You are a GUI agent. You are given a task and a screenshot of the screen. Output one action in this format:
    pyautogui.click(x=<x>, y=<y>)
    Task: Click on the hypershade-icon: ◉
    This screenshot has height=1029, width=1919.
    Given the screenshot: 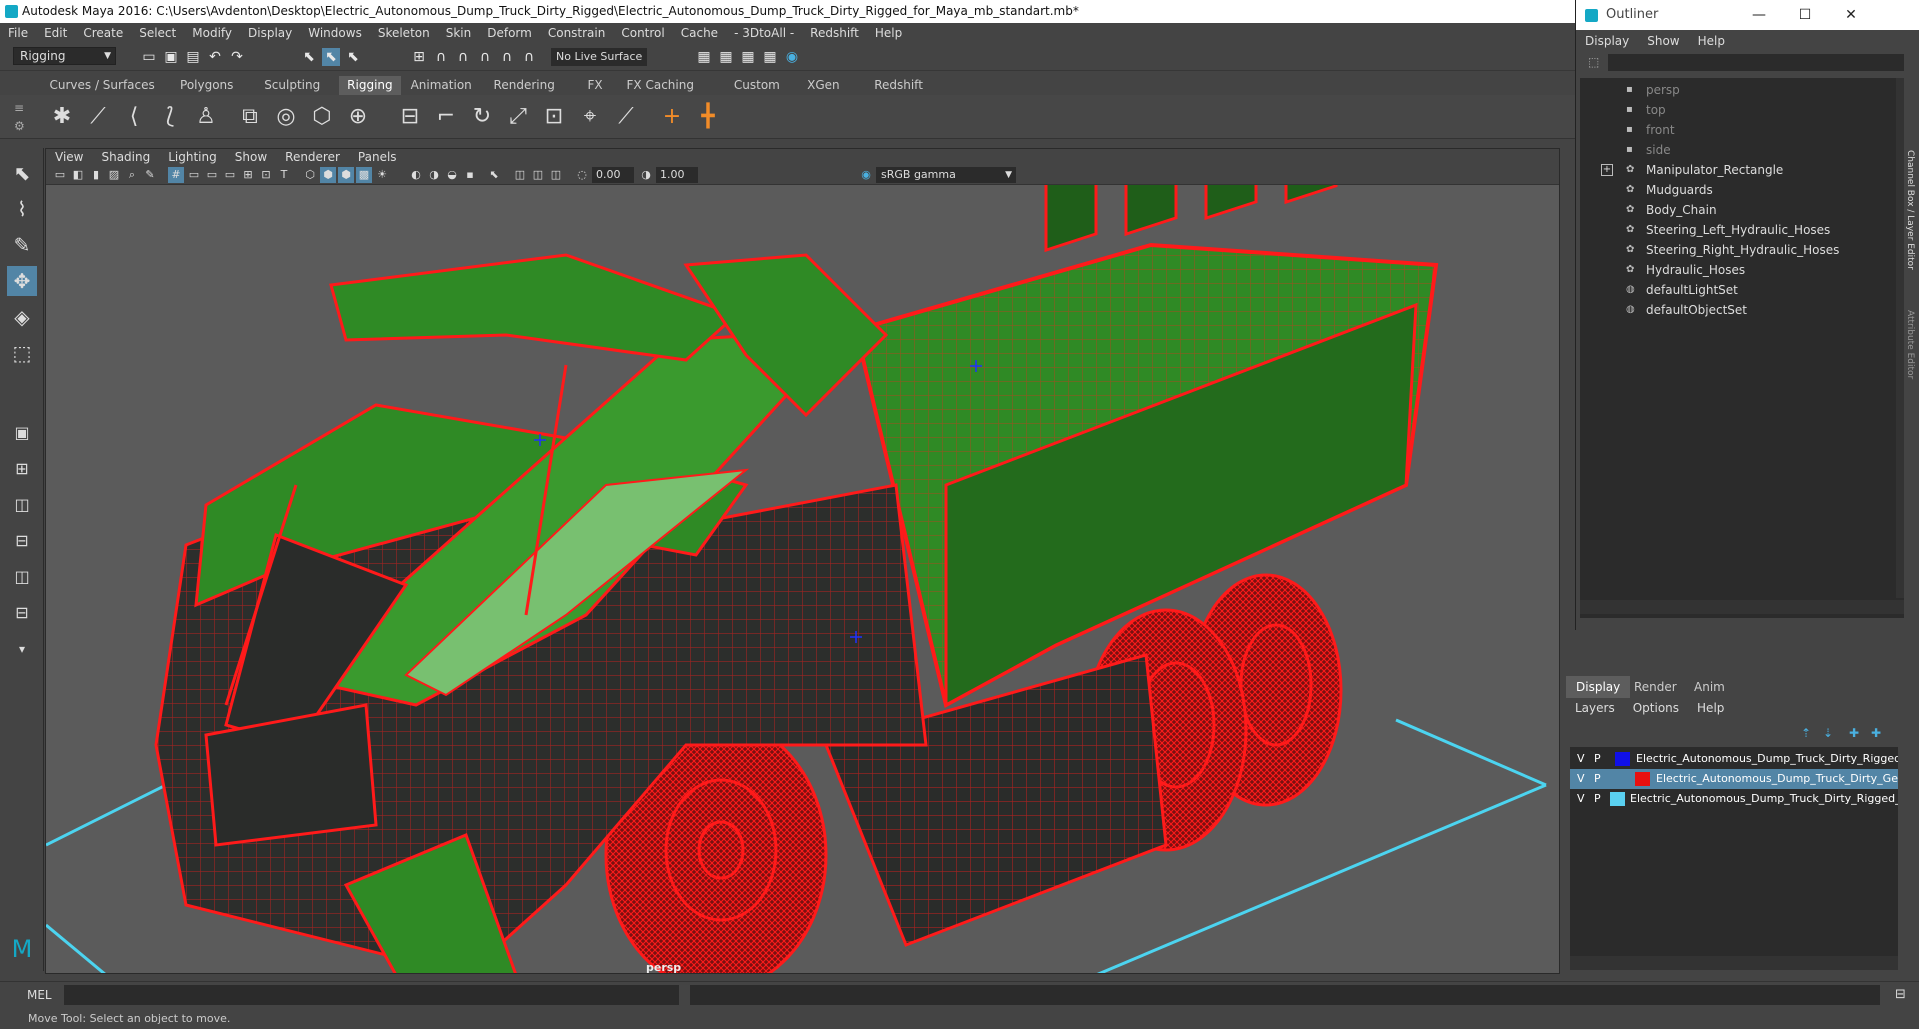 What is the action you would take?
    pyautogui.click(x=792, y=57)
    